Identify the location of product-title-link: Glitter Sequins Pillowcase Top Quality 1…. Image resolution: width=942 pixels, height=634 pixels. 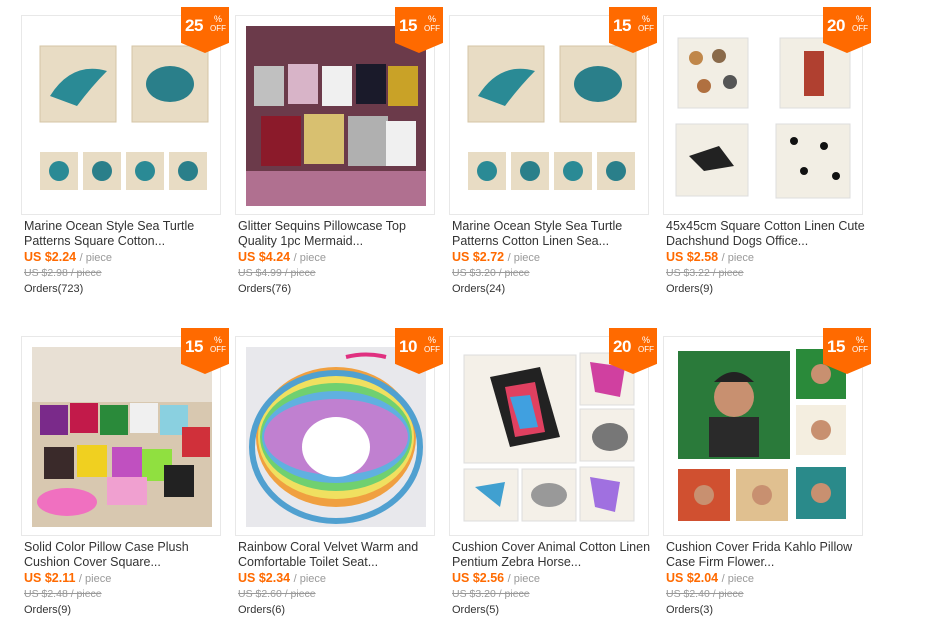
(340, 234).